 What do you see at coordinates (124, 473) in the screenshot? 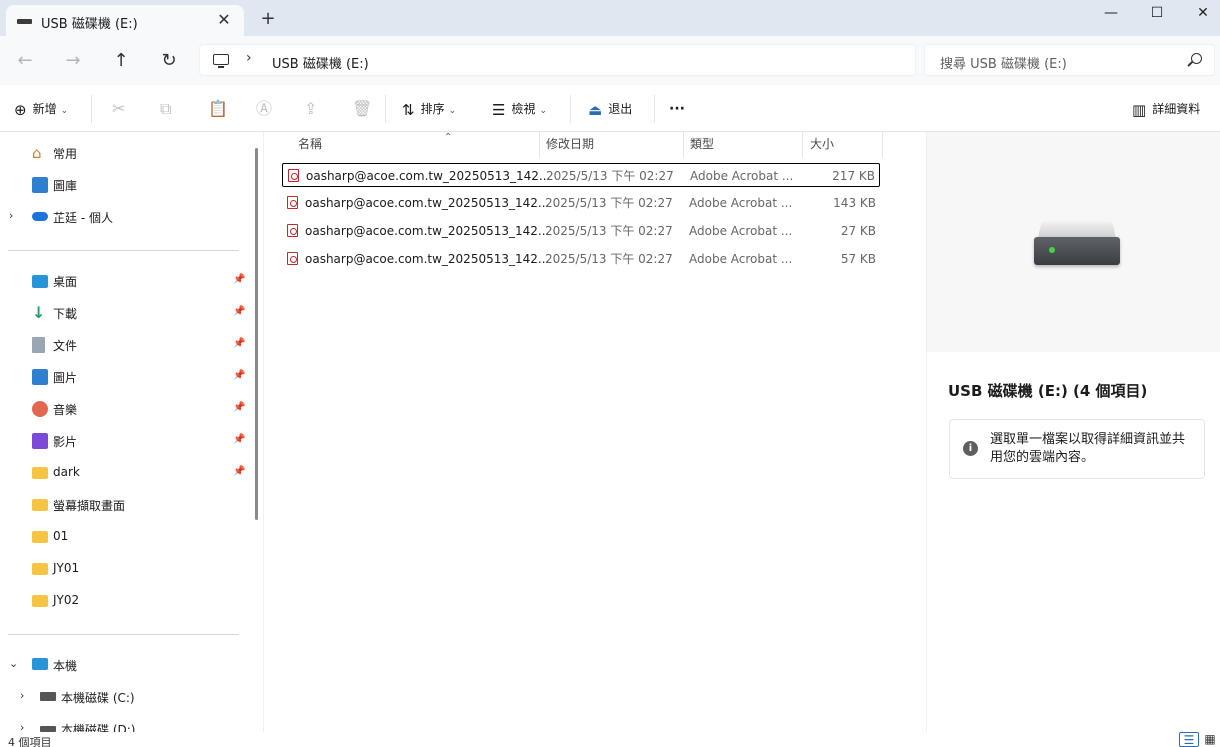
I see `sidebar-item-dark: dark 📌` at bounding box center [124, 473].